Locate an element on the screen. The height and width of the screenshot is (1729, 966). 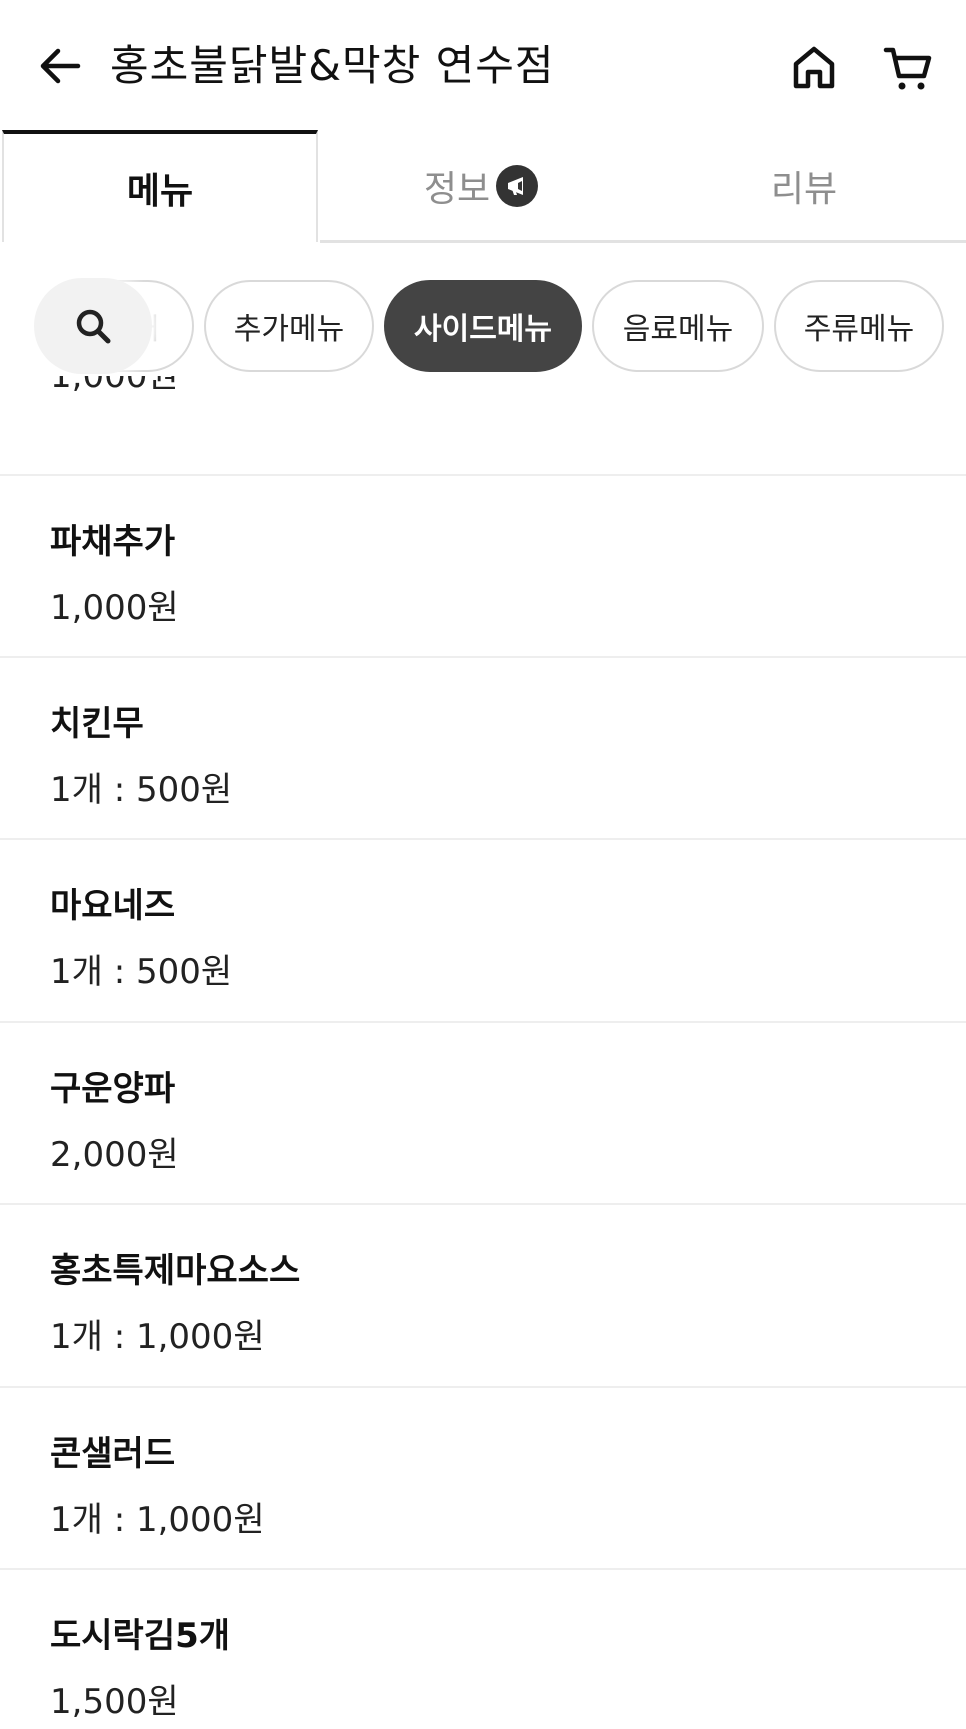
cart-button is located at coordinates (908, 68).